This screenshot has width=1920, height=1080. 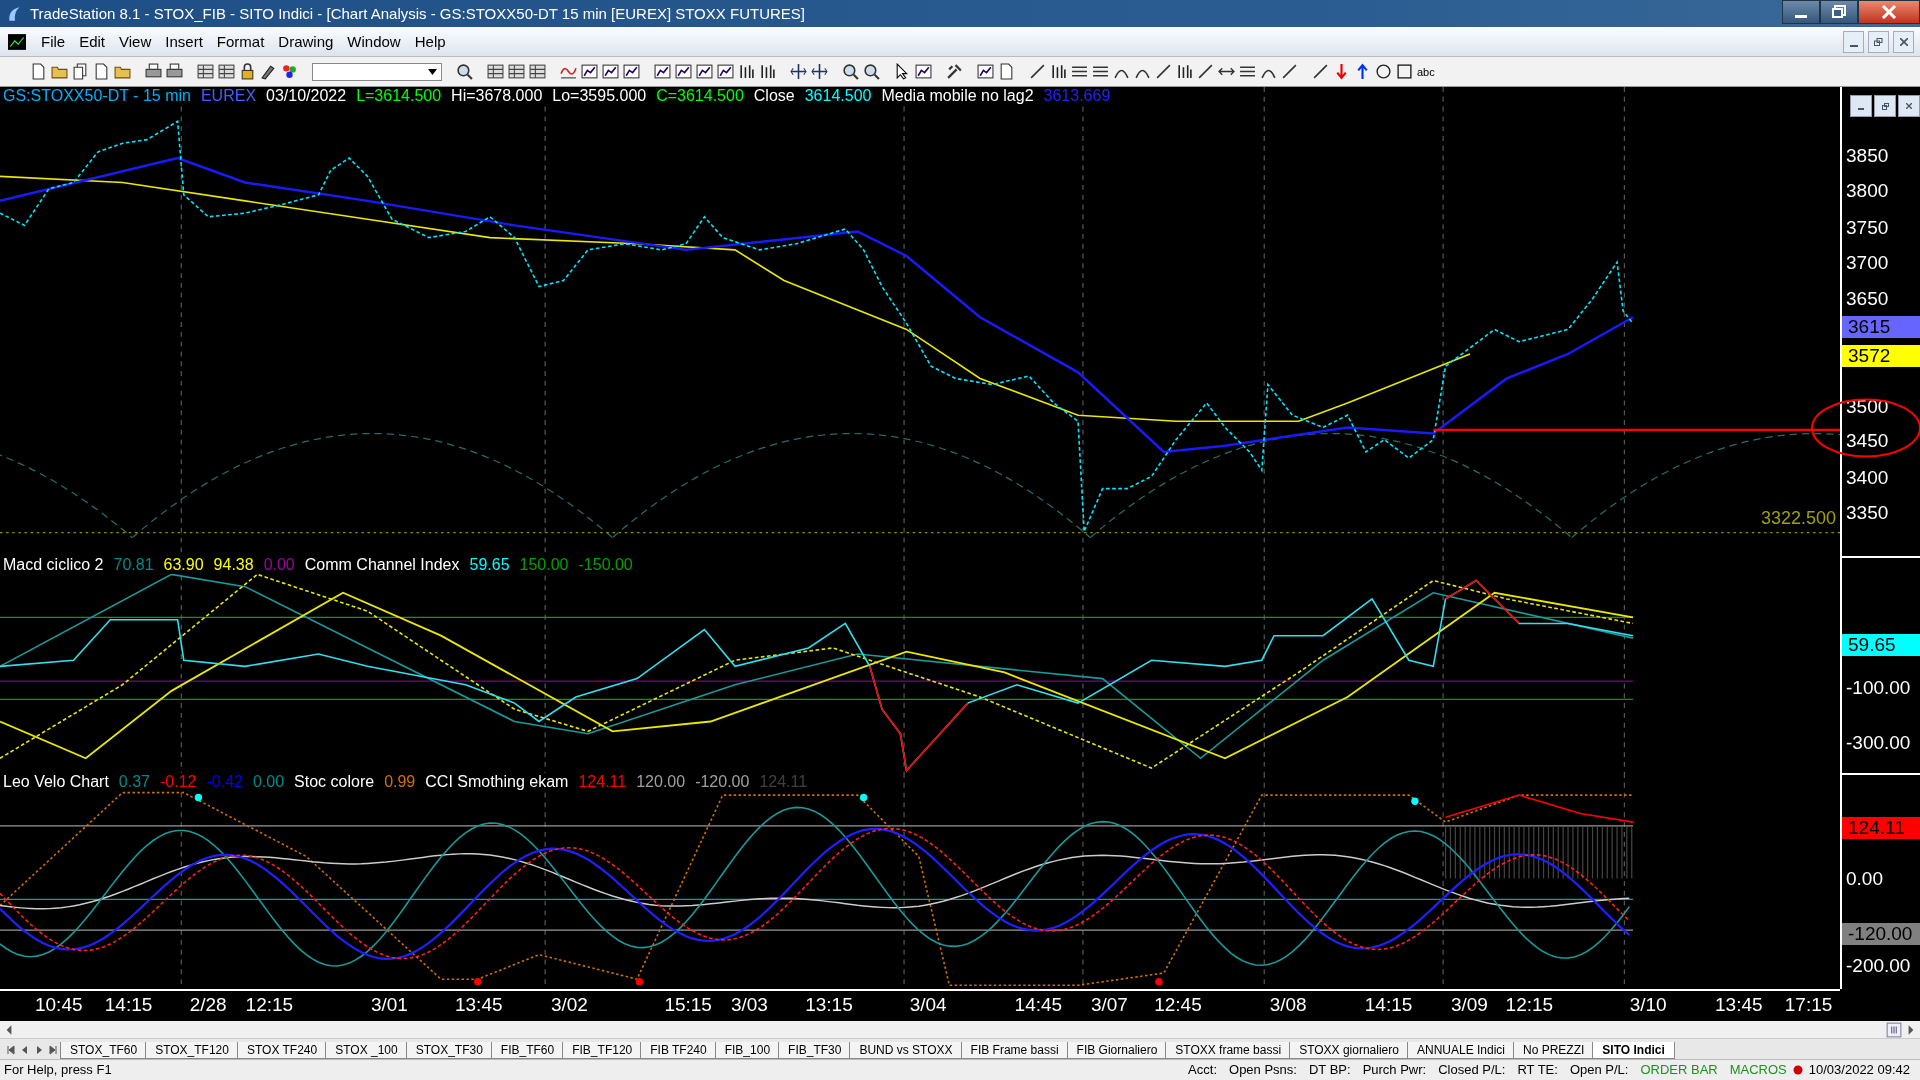 What do you see at coordinates (9, 1029) in the screenshot?
I see `left-arrow-icon` at bounding box center [9, 1029].